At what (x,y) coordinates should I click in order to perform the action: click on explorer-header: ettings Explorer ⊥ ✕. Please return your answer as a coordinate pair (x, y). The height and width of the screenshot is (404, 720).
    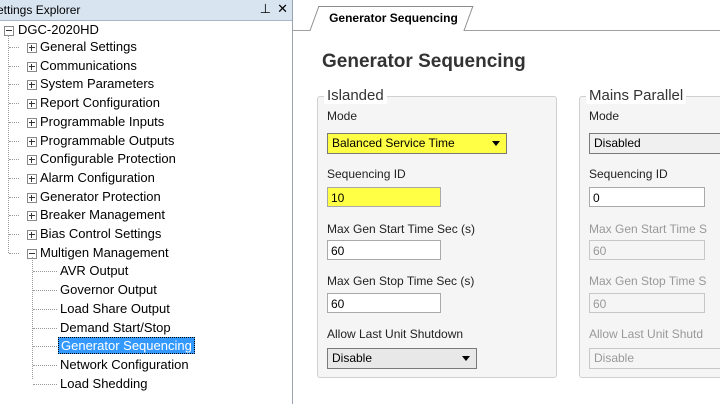
    Looking at the image, I should click on (146, 10).